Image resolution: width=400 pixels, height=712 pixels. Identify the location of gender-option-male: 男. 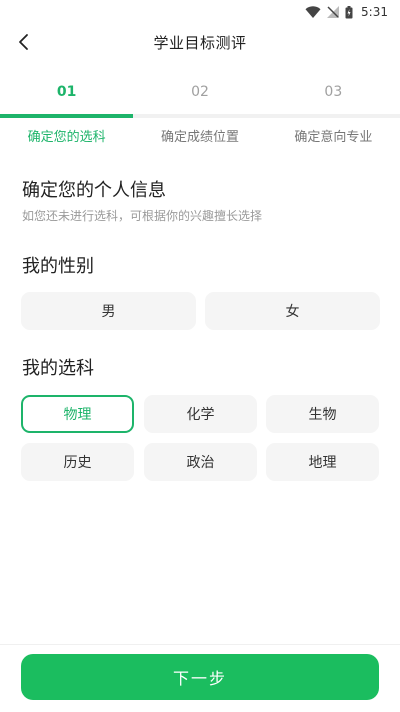
(108, 311).